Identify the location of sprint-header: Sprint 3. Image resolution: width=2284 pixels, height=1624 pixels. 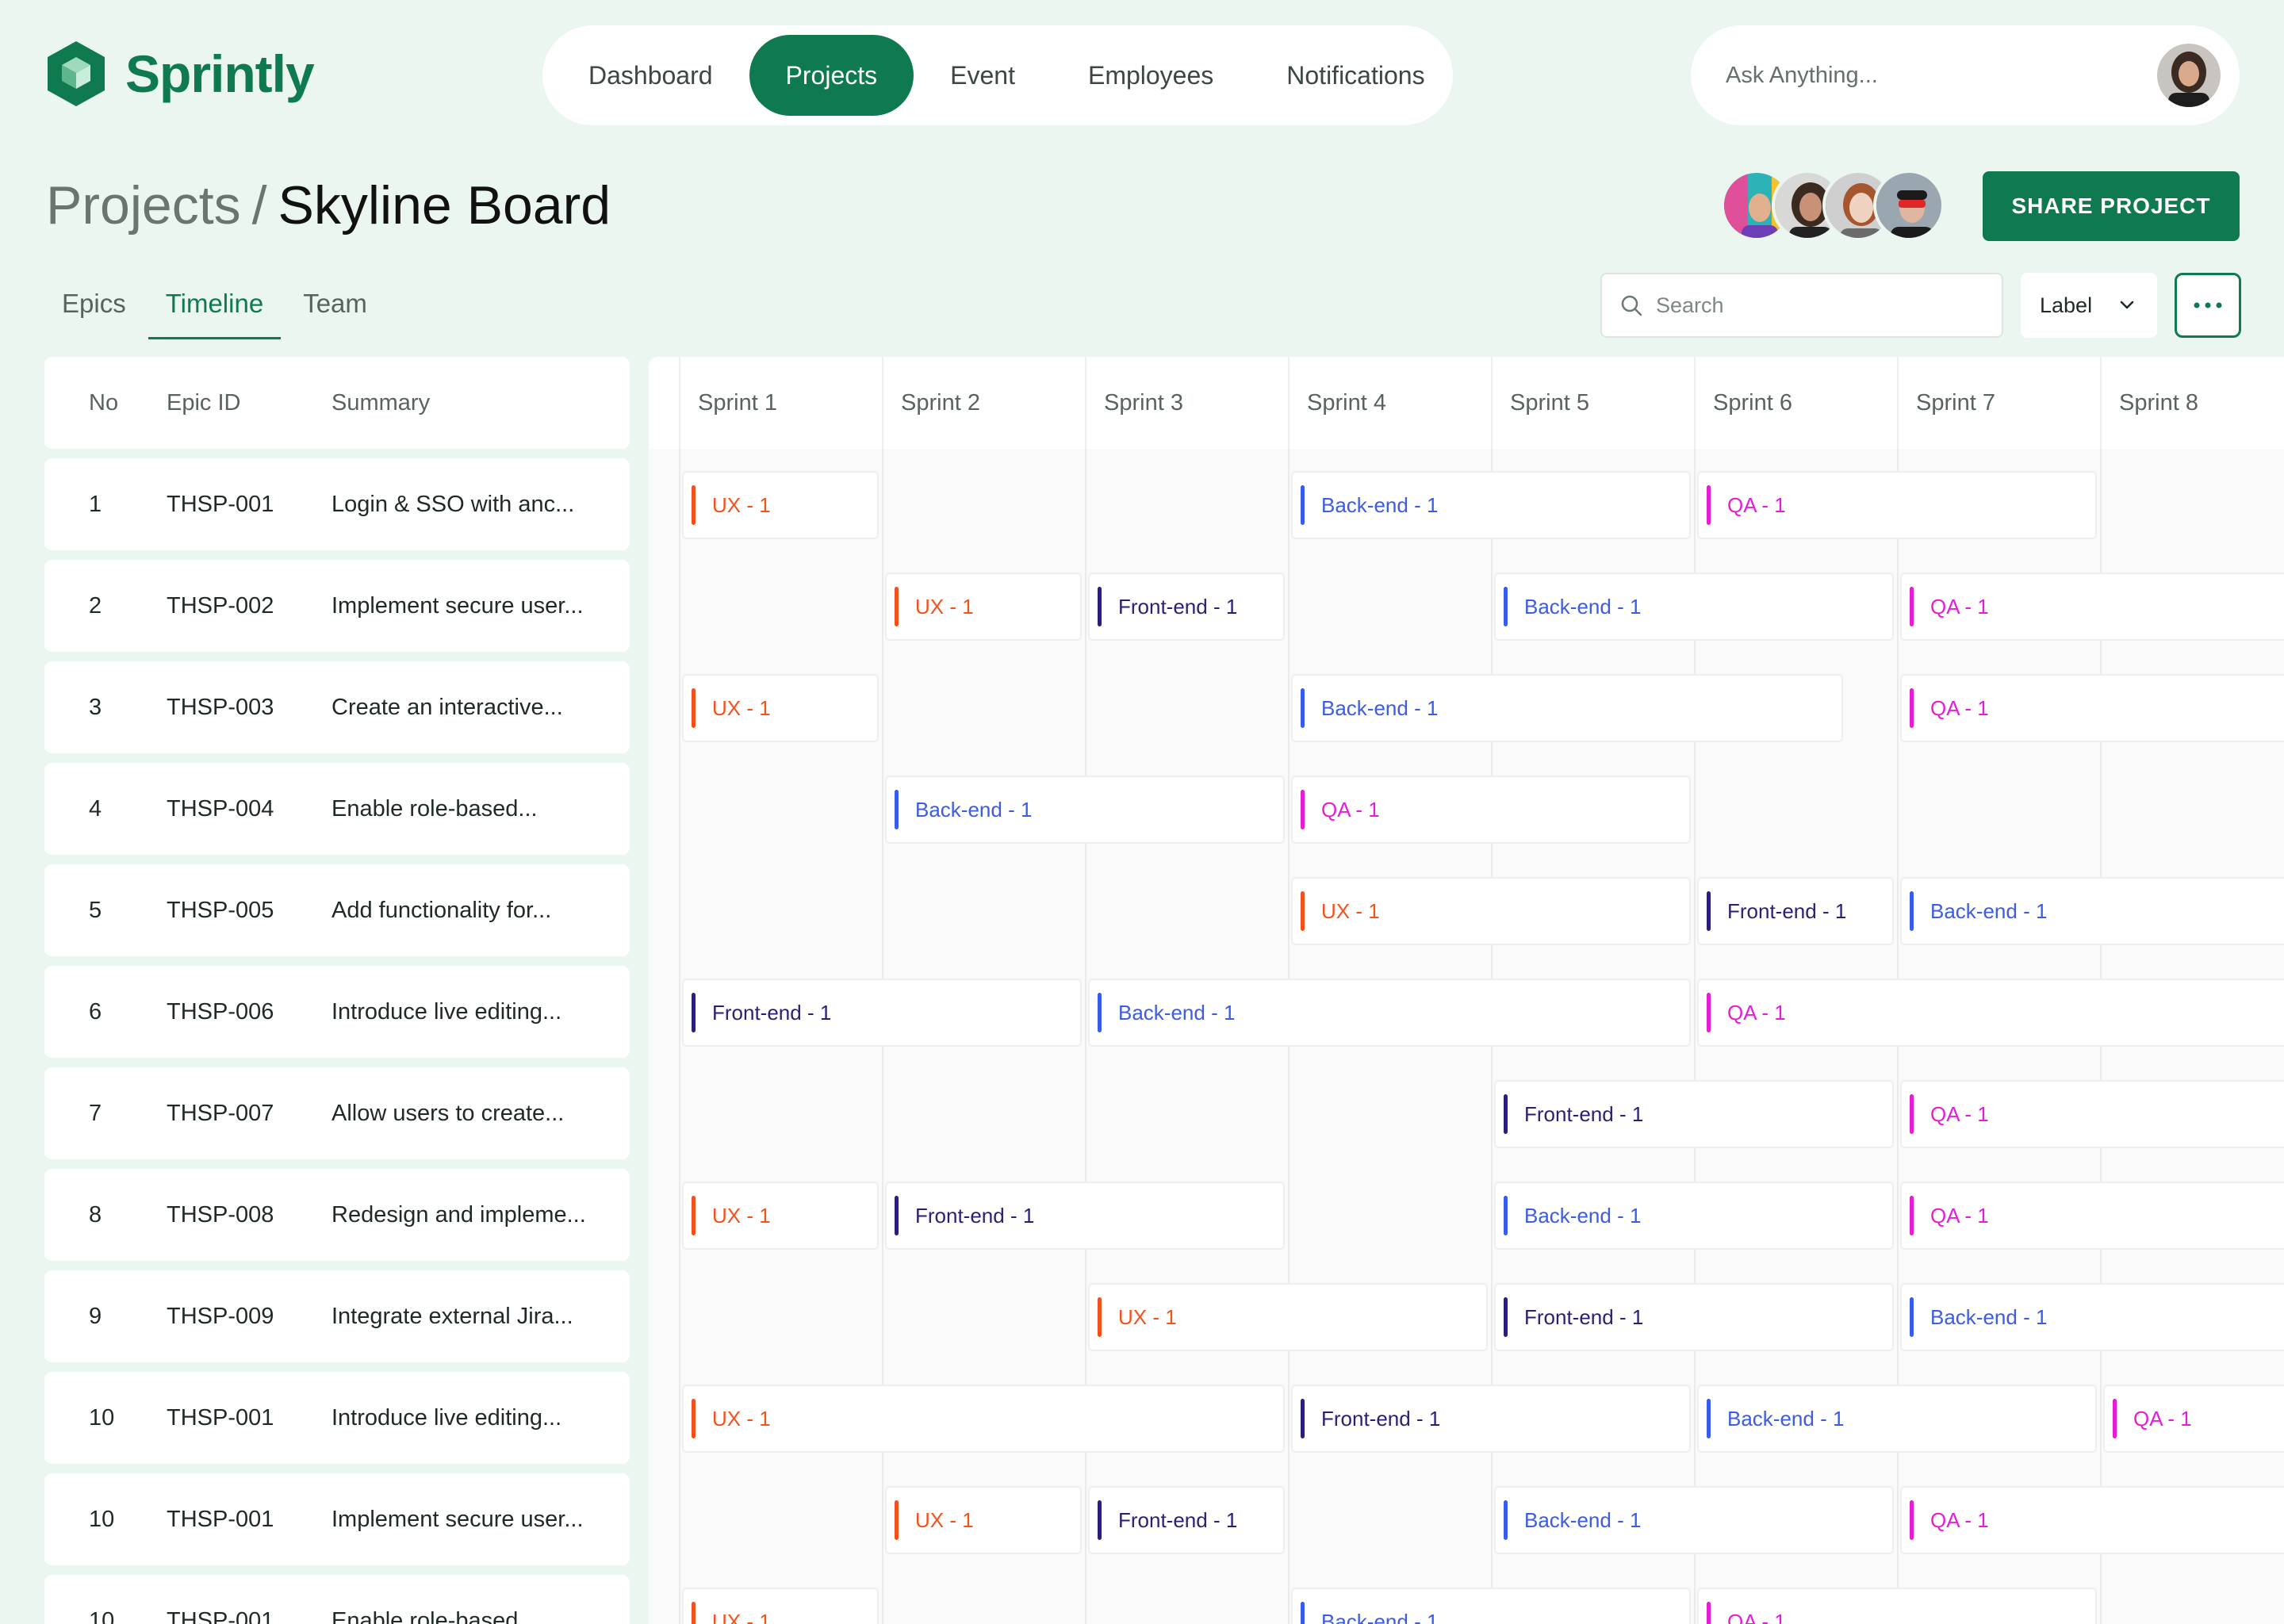
(1143, 402).